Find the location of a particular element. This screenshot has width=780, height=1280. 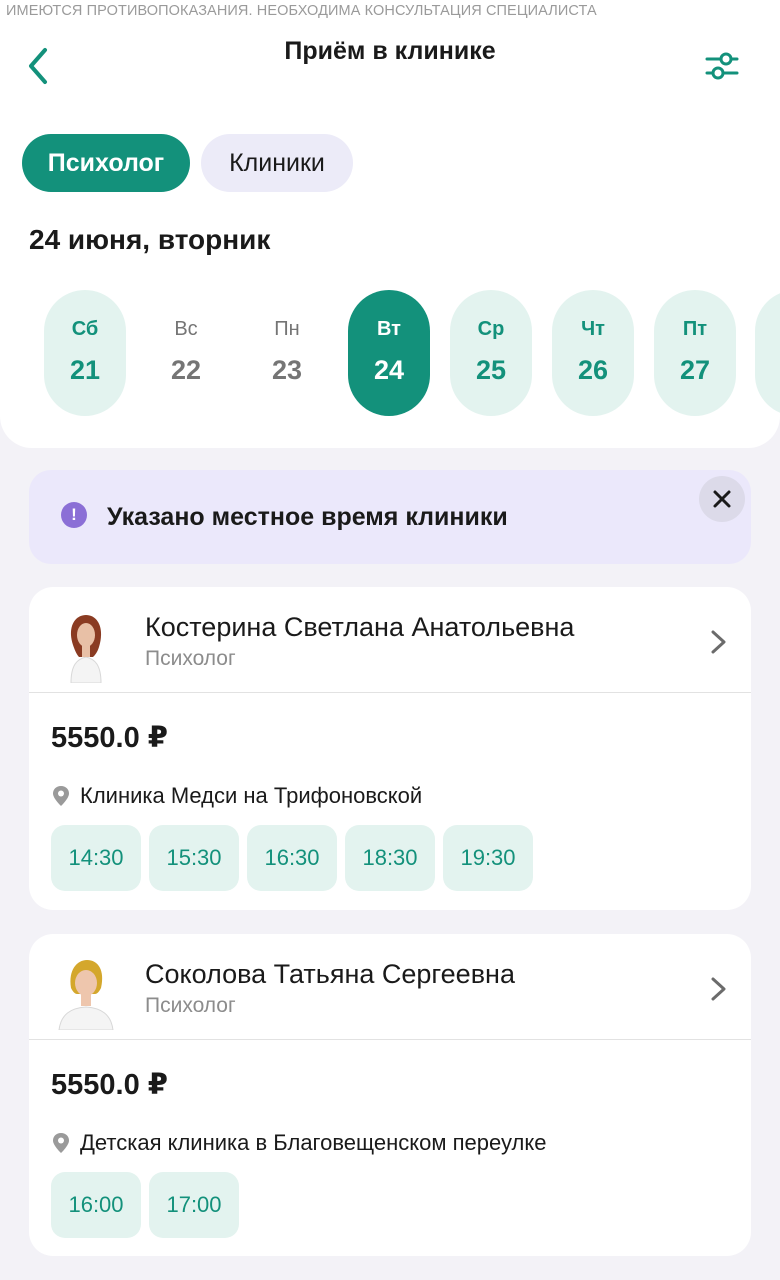

filter-button is located at coordinates (722, 66).